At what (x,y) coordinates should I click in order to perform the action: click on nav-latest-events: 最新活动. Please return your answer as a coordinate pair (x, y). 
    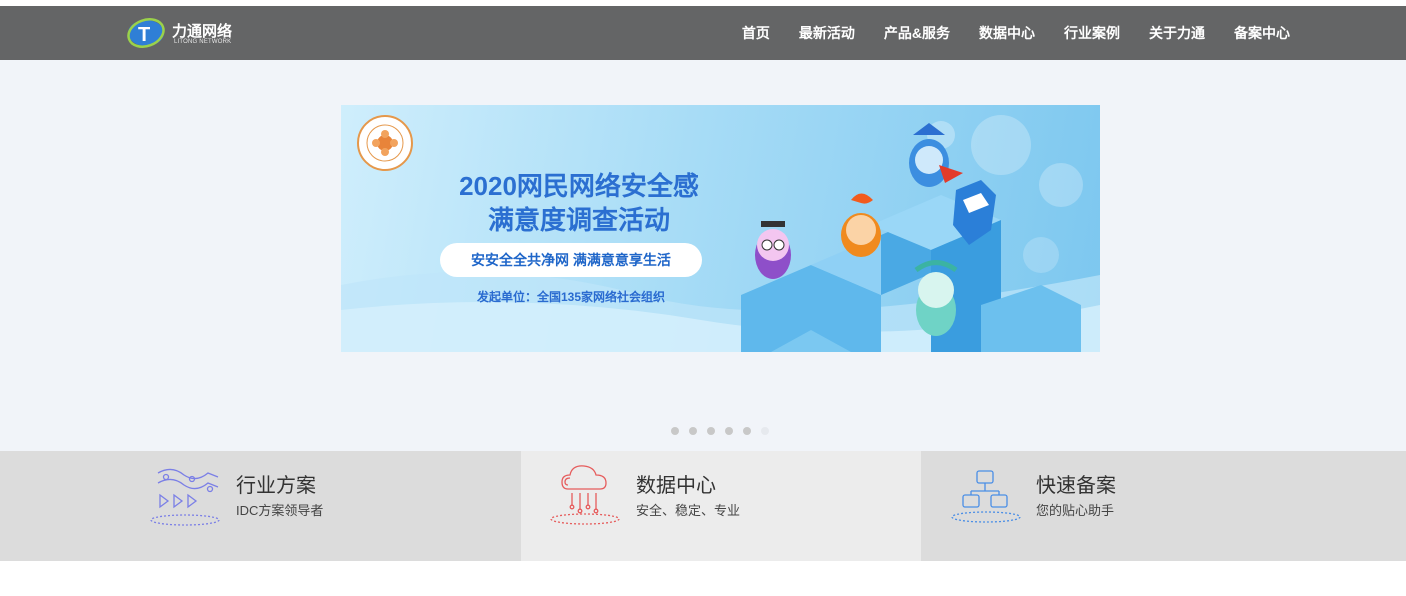
    Looking at the image, I should click on (827, 33).